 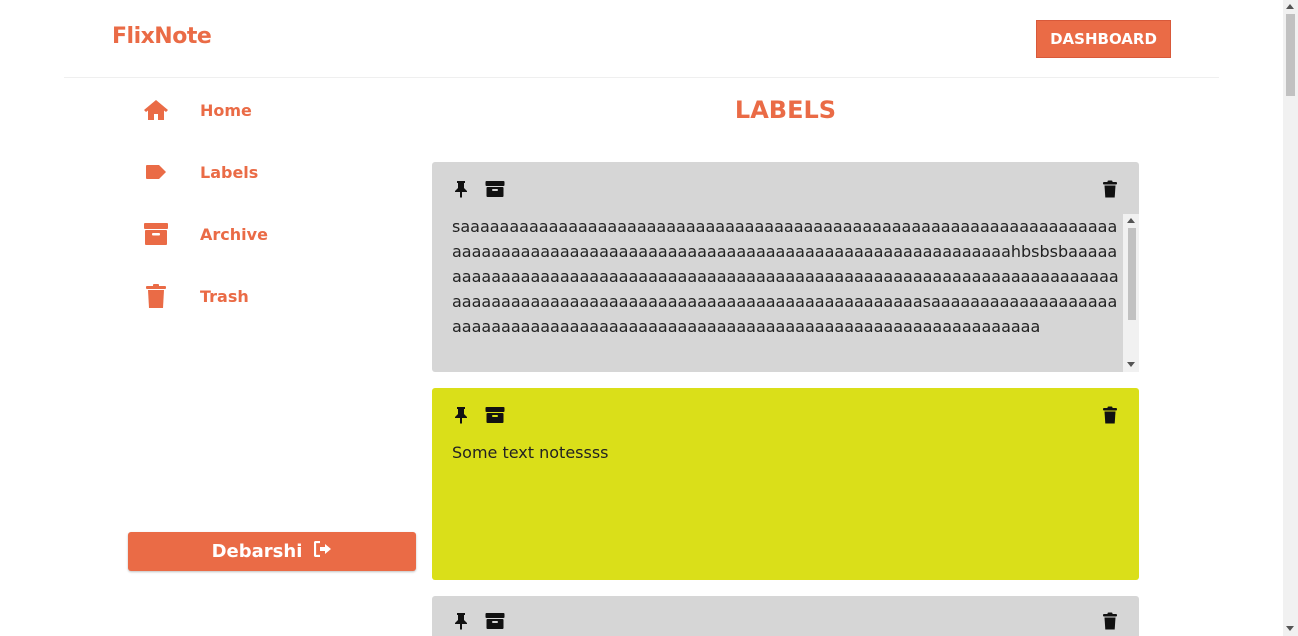 What do you see at coordinates (199, 172) in the screenshot?
I see `sidebar-item-labels: Labels` at bounding box center [199, 172].